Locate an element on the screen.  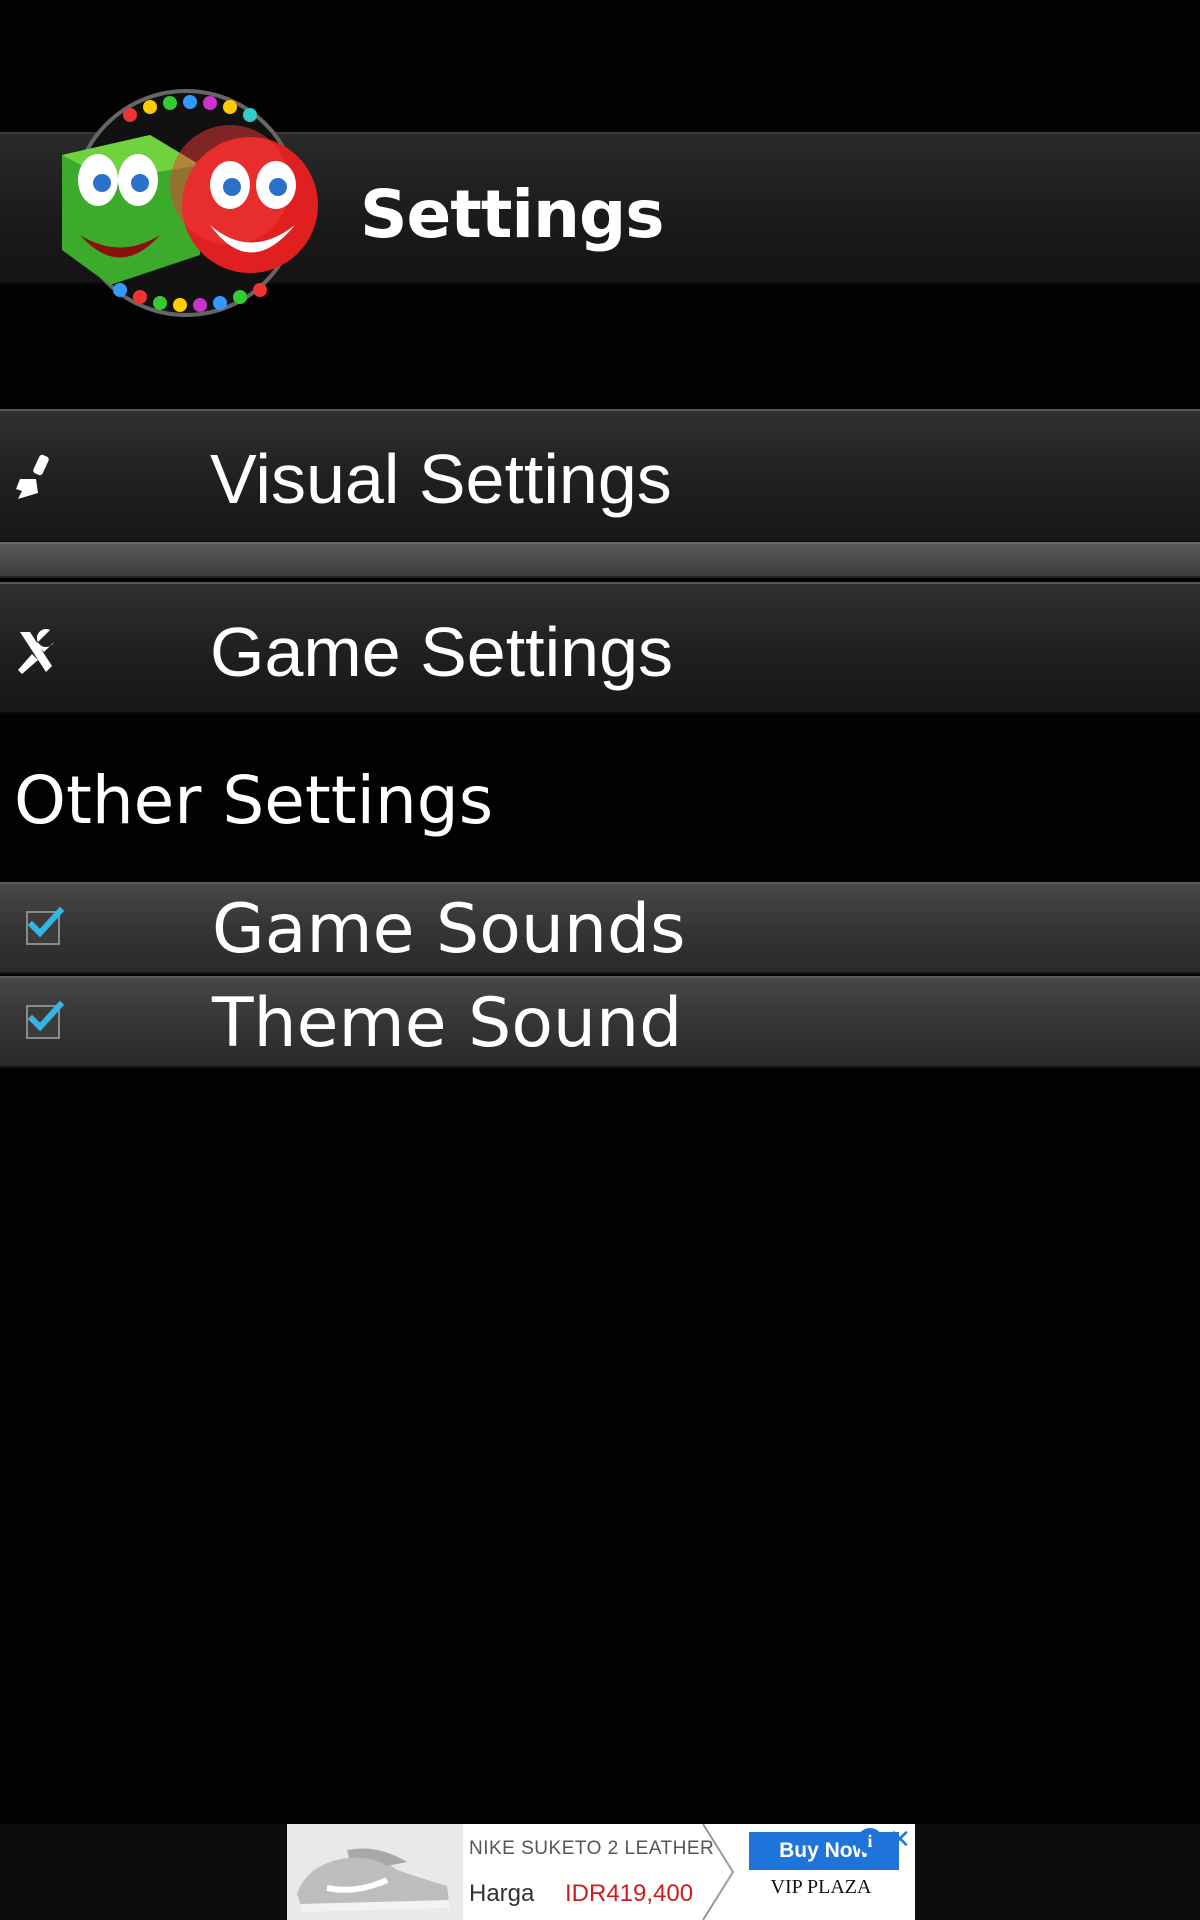
tools-icon is located at coordinates (36, 651).